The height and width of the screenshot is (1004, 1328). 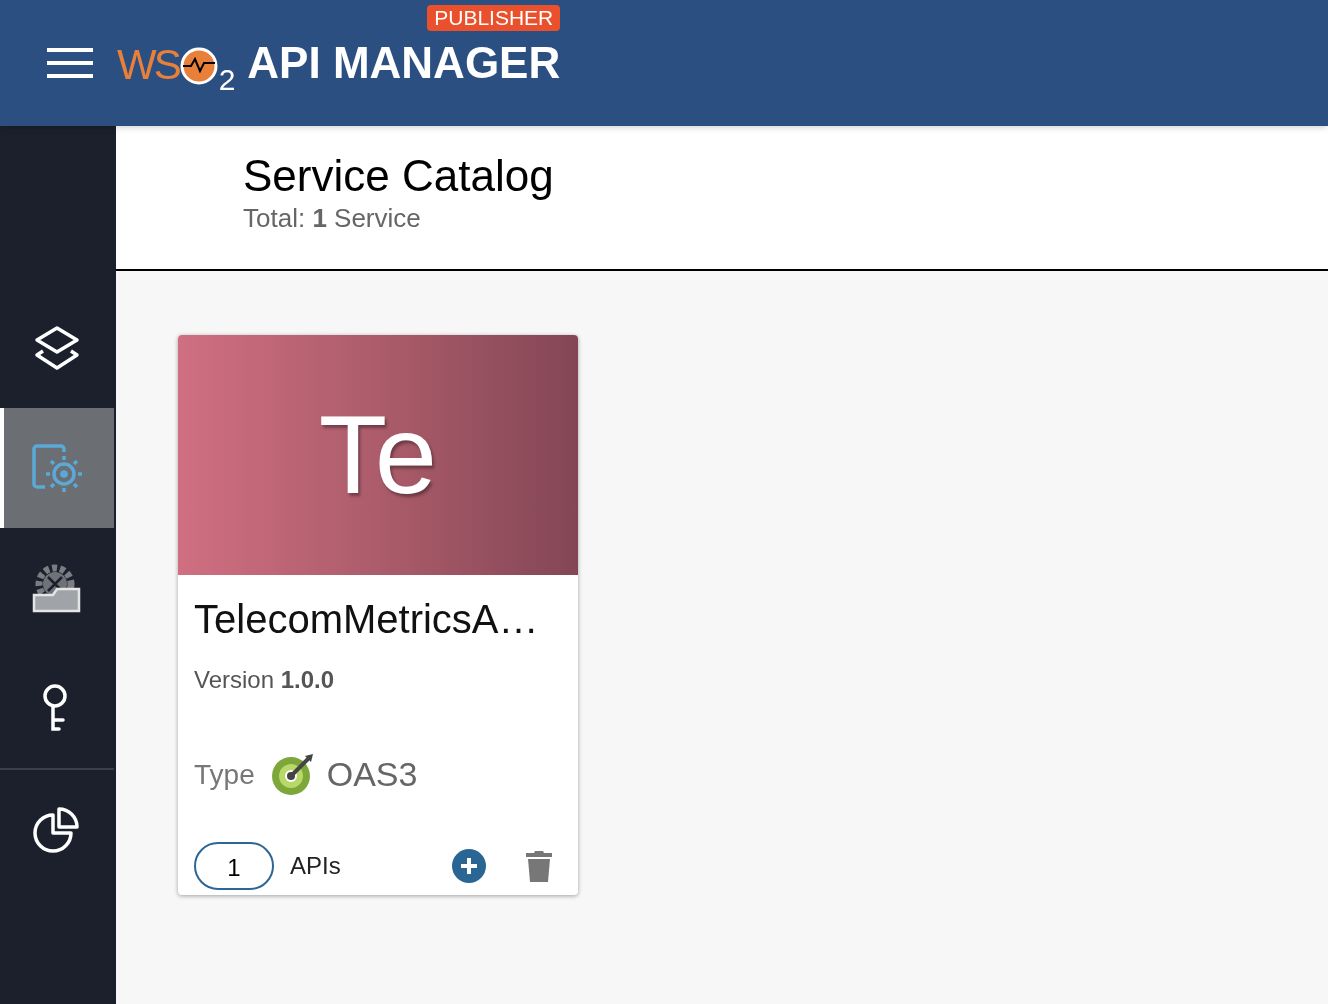 I want to click on product-name: API MANAGER, so click(x=404, y=63).